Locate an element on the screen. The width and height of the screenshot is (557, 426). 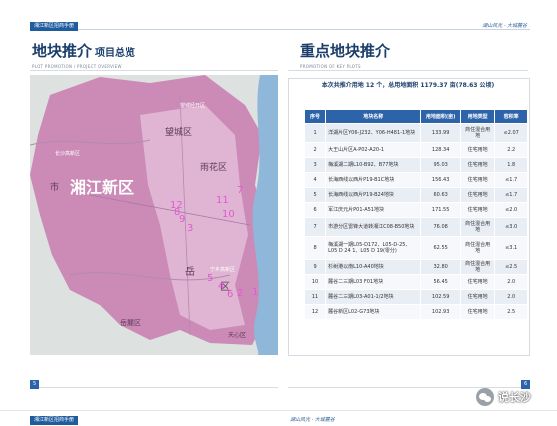
table-header-row: 序号 地块名称 用地面积(亩) 用地类型 容积率 is located at coordinates (415, 116).